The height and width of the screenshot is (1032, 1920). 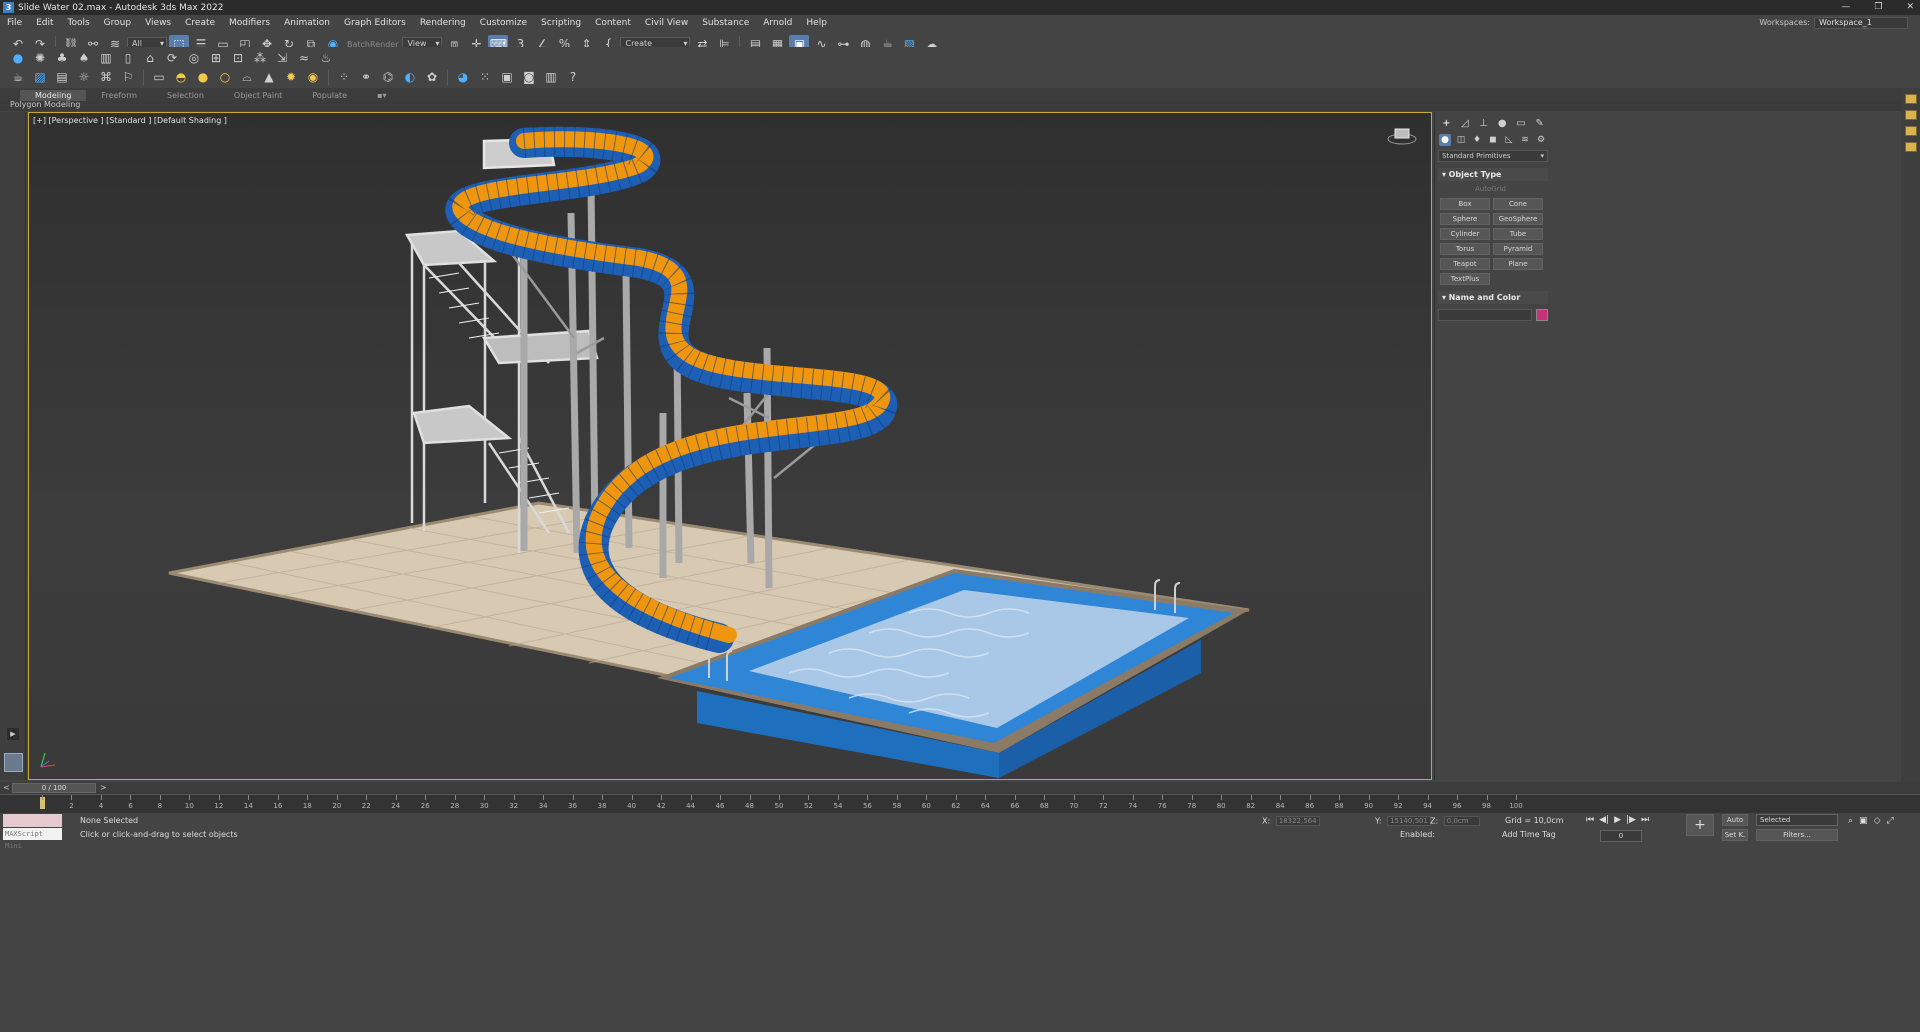 What do you see at coordinates (1878, 7) in the screenshot?
I see `restore-button: ❐` at bounding box center [1878, 7].